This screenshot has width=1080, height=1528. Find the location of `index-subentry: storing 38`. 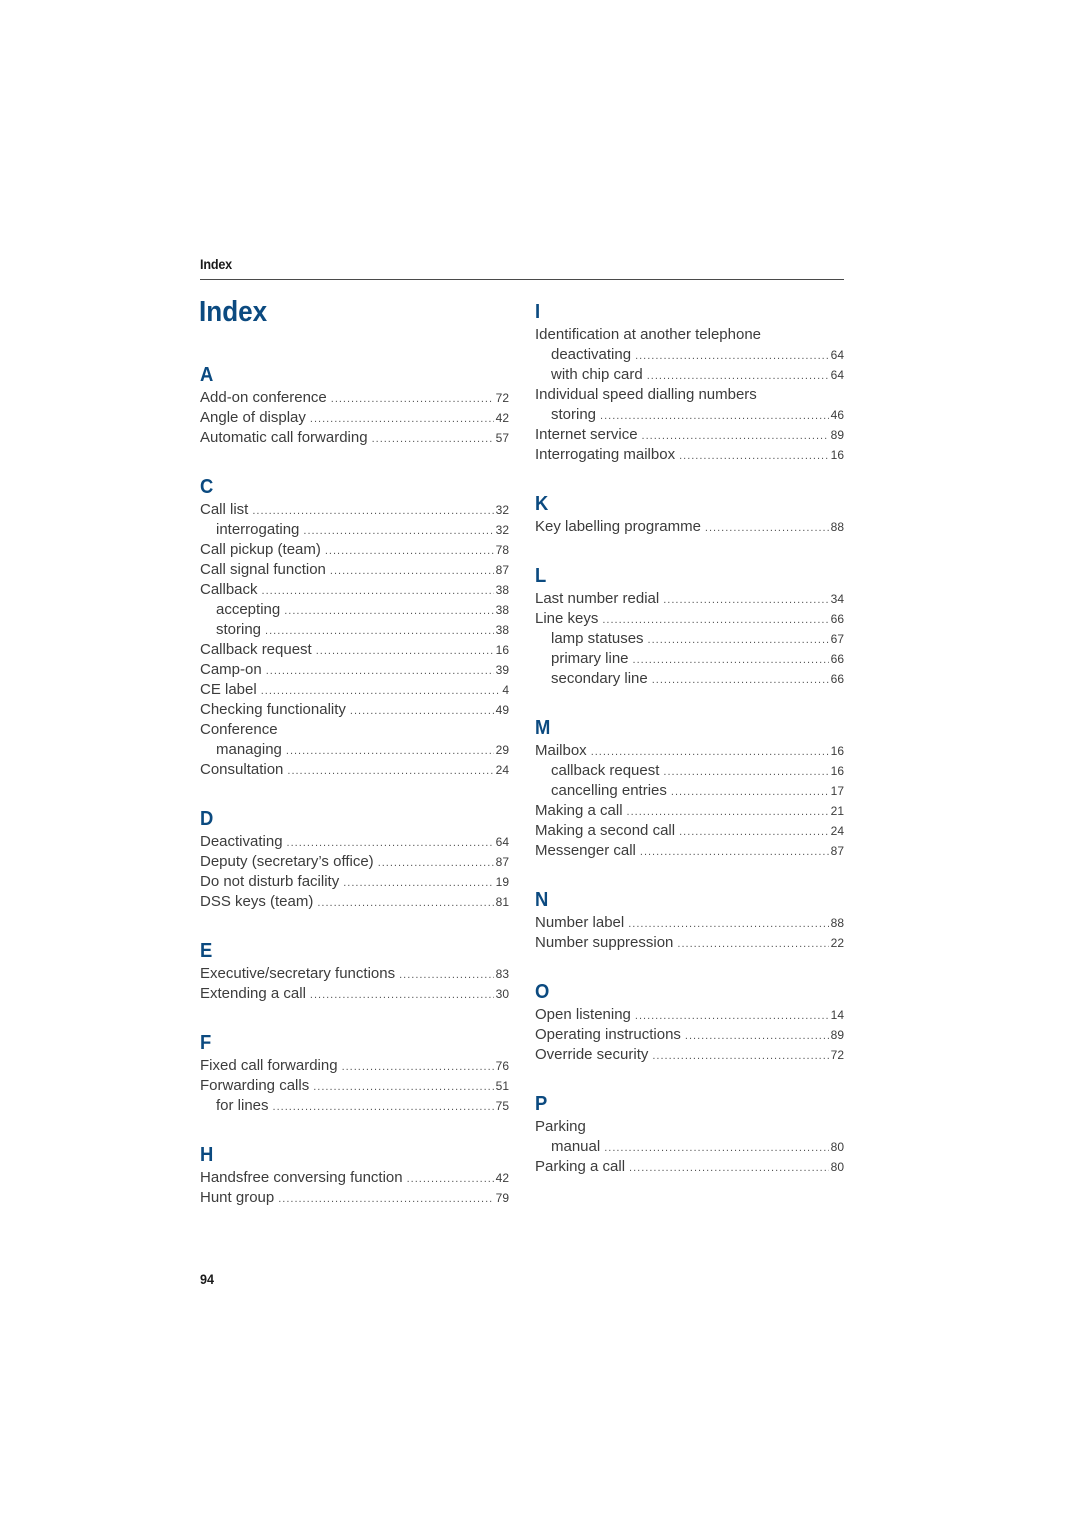

index-subentry: storing 38 is located at coordinates (354, 630).